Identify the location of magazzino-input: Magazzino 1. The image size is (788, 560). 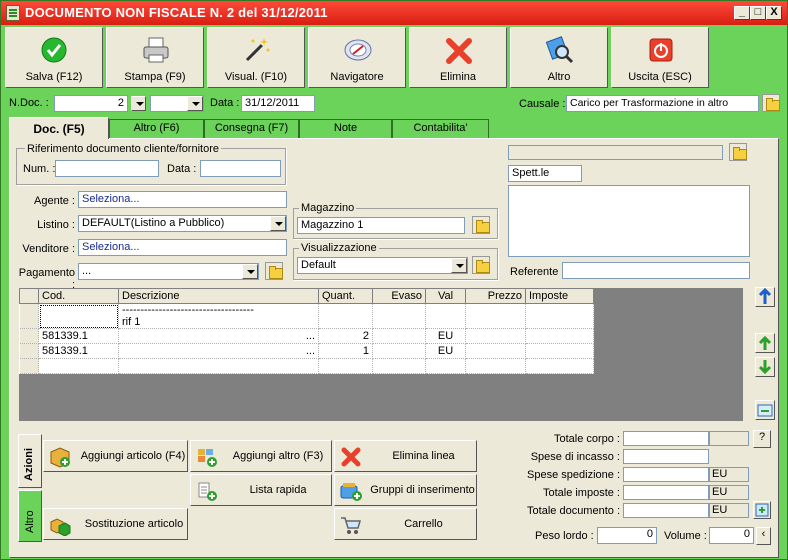
(381, 225).